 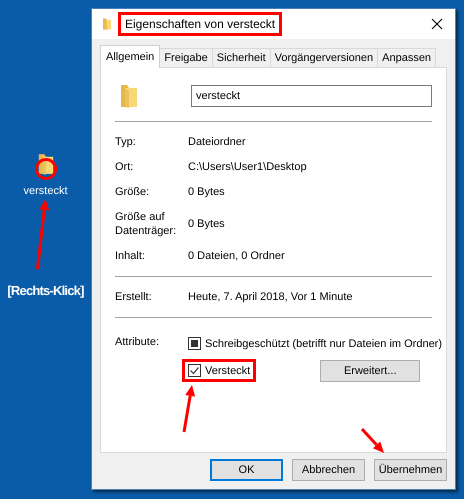 I want to click on property-label: Inhalt:, so click(x=130, y=256).